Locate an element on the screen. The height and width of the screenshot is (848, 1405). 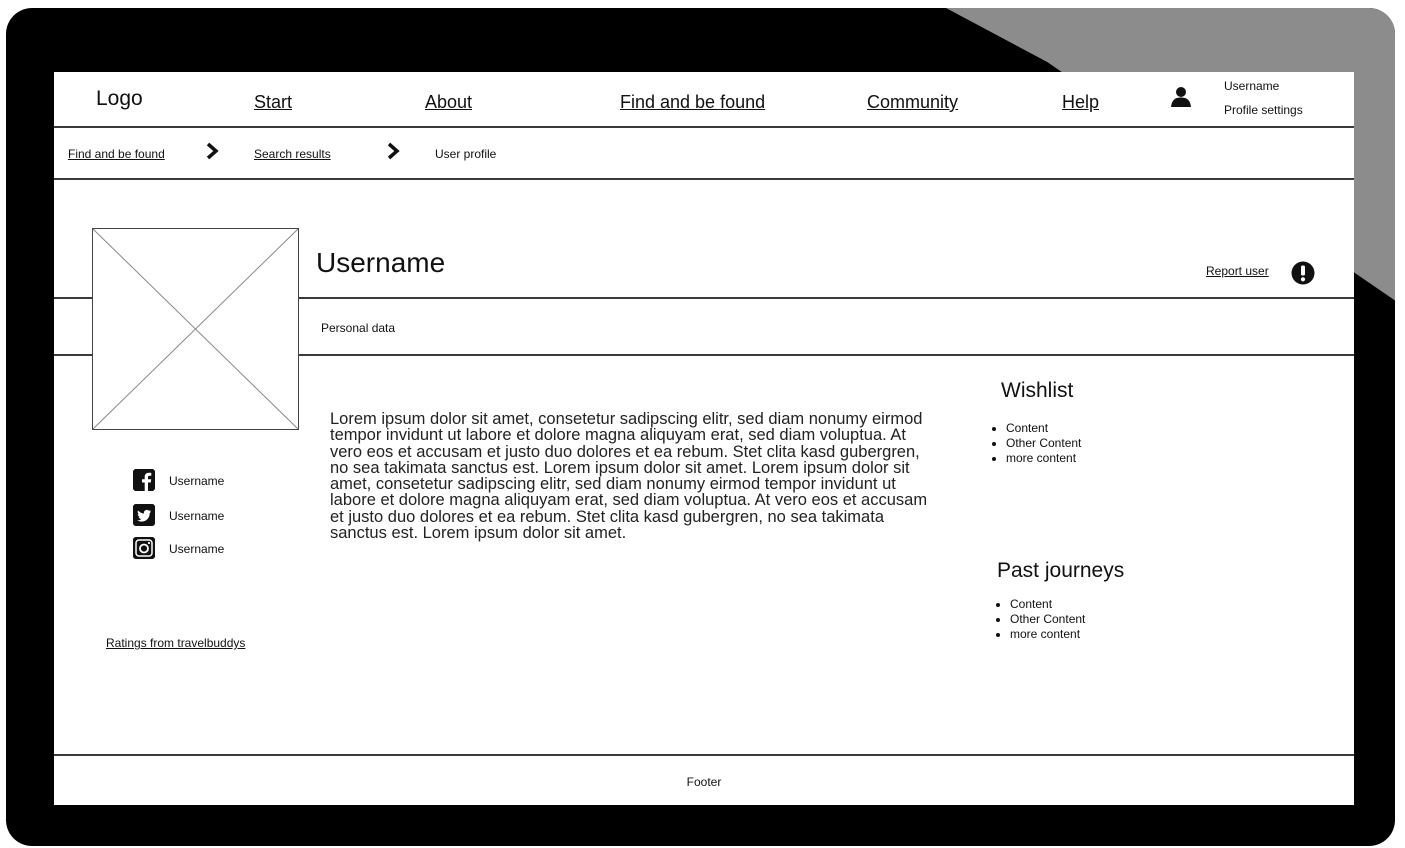
nav-start: Start is located at coordinates (273, 102).